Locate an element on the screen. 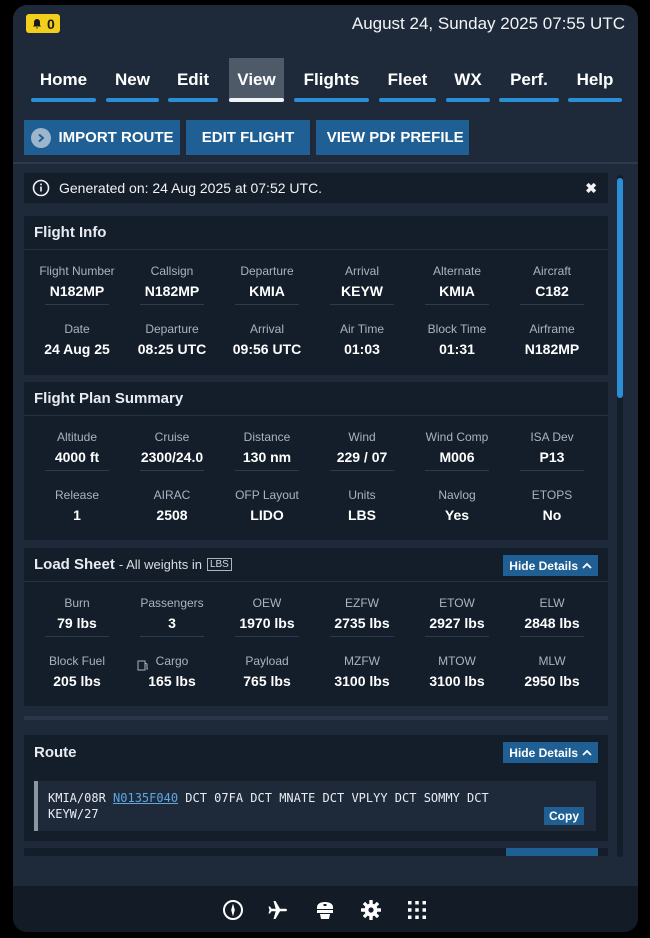 This screenshot has height=938, width=650. flight-plan-summary-title: Flight Plan Summary is located at coordinates (316, 399).